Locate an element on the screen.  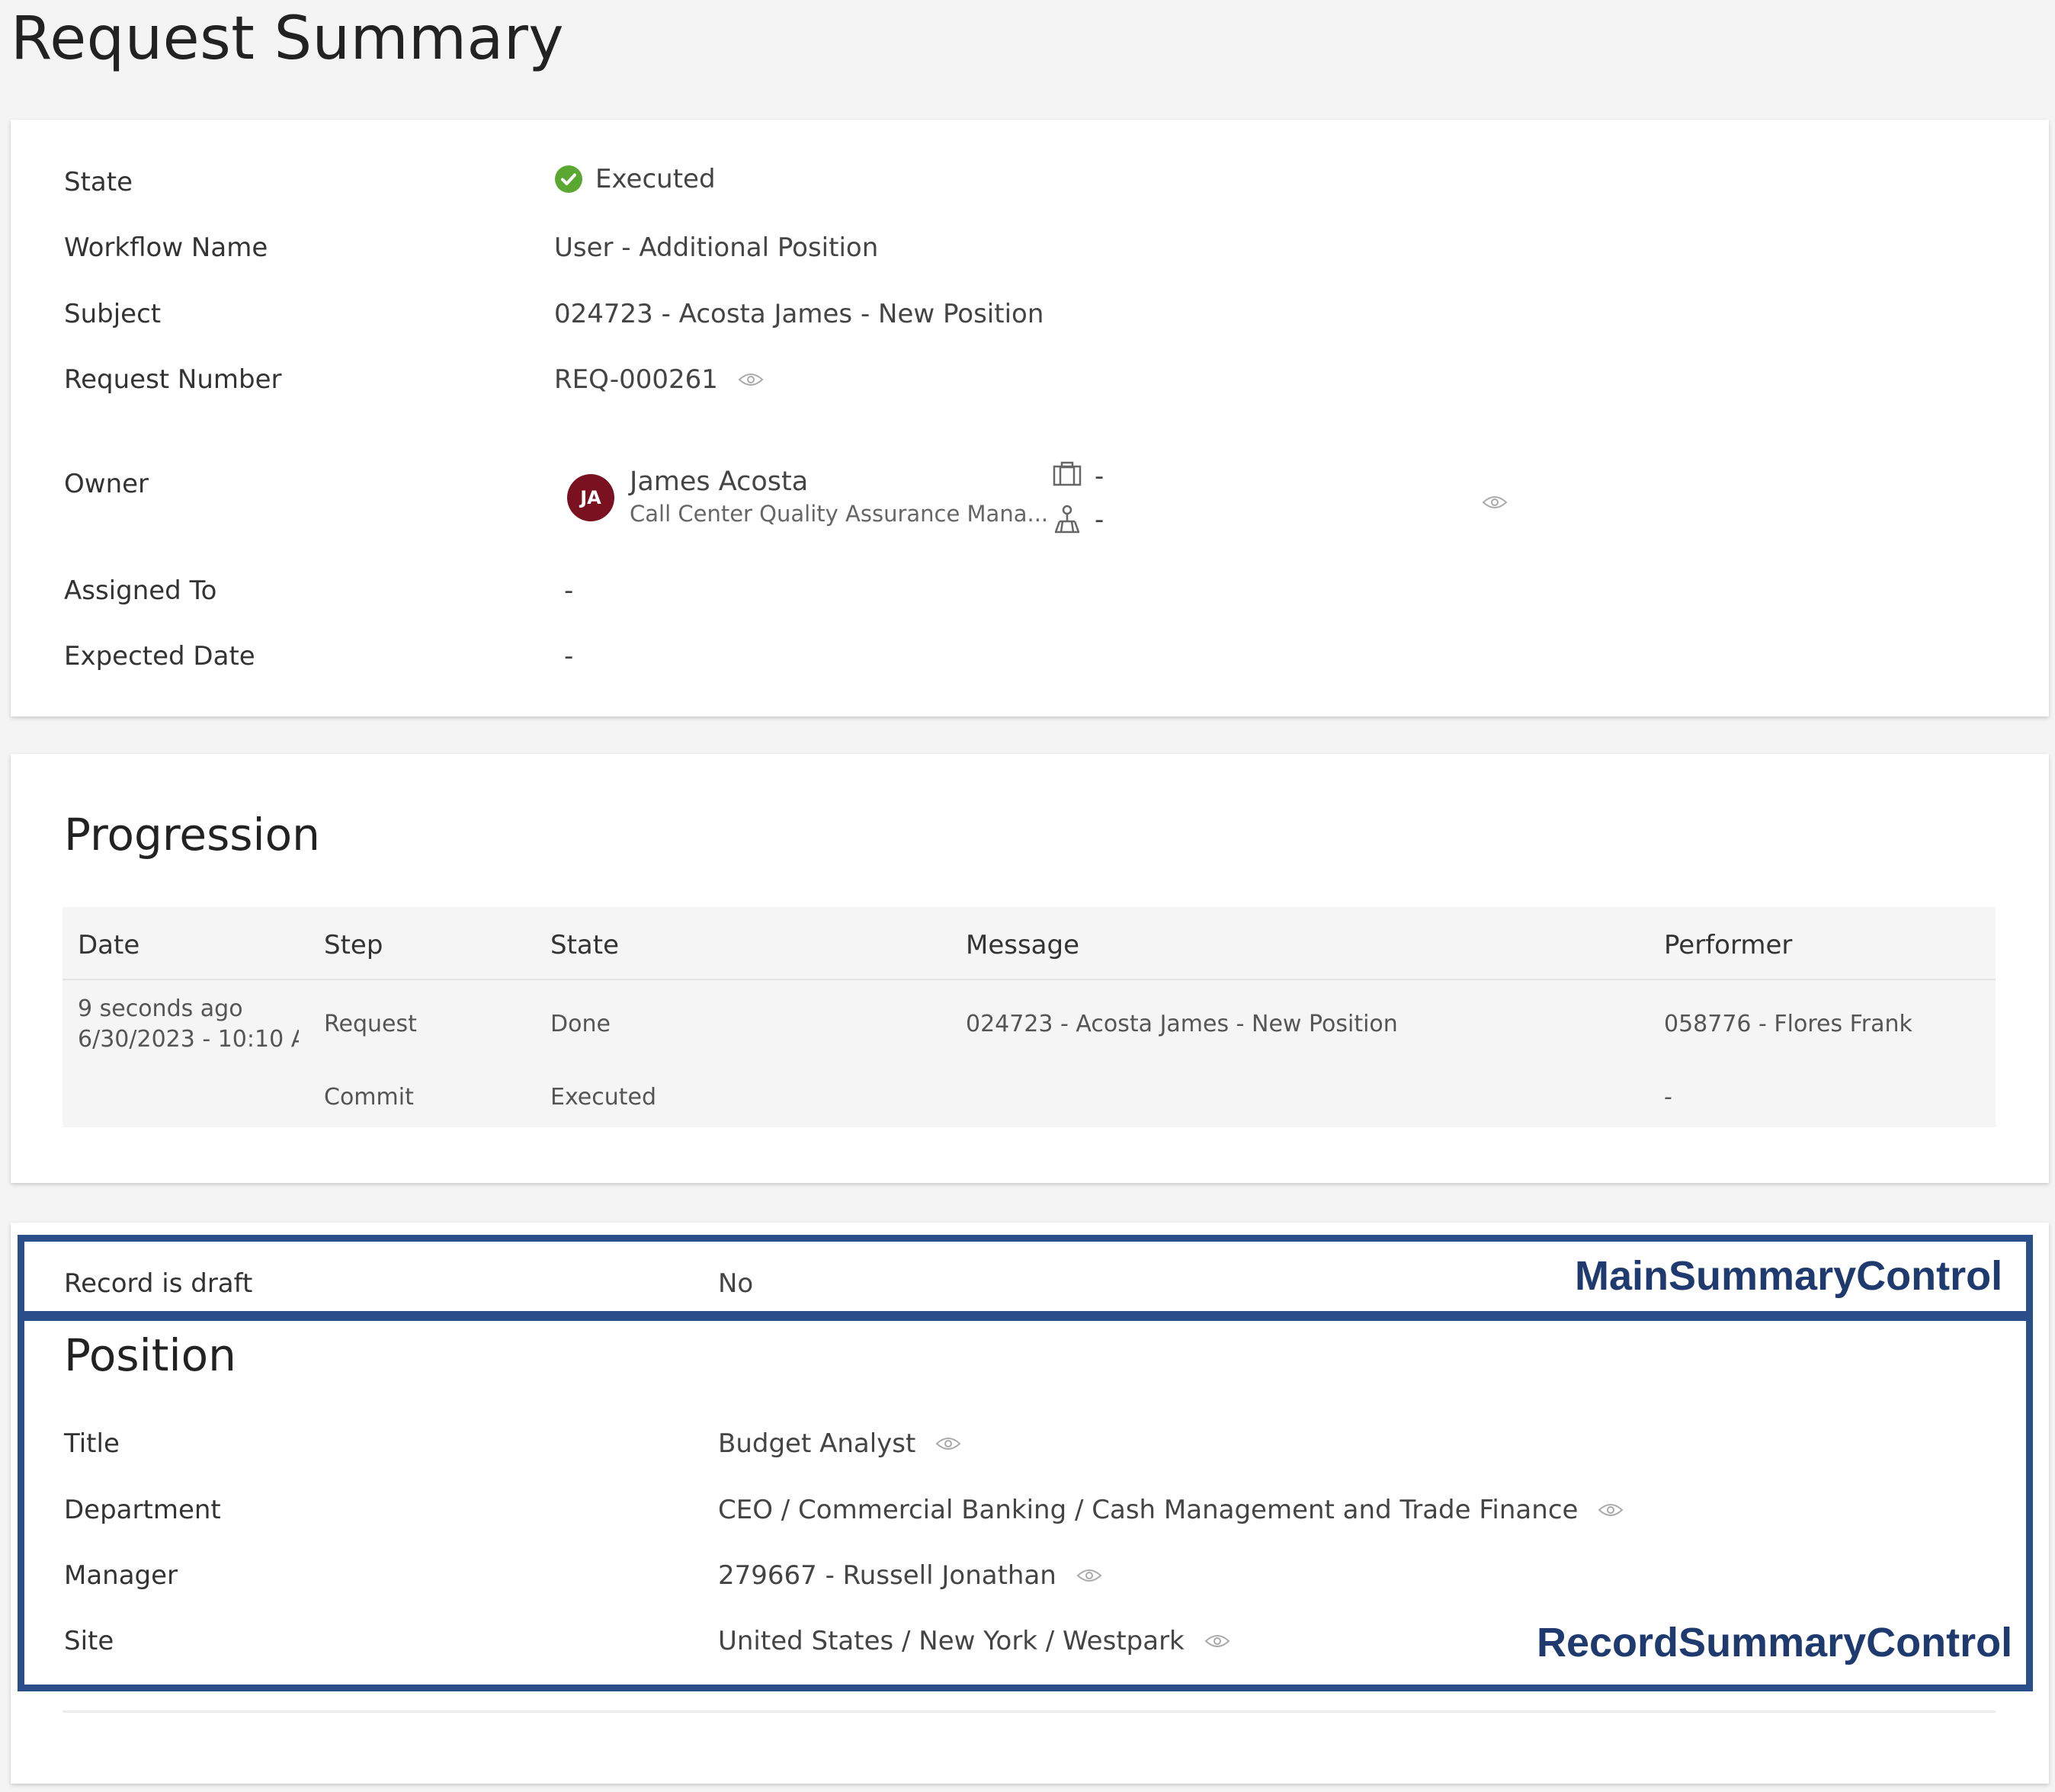
col-header-performer: Performer is located at coordinates (1728, 945).